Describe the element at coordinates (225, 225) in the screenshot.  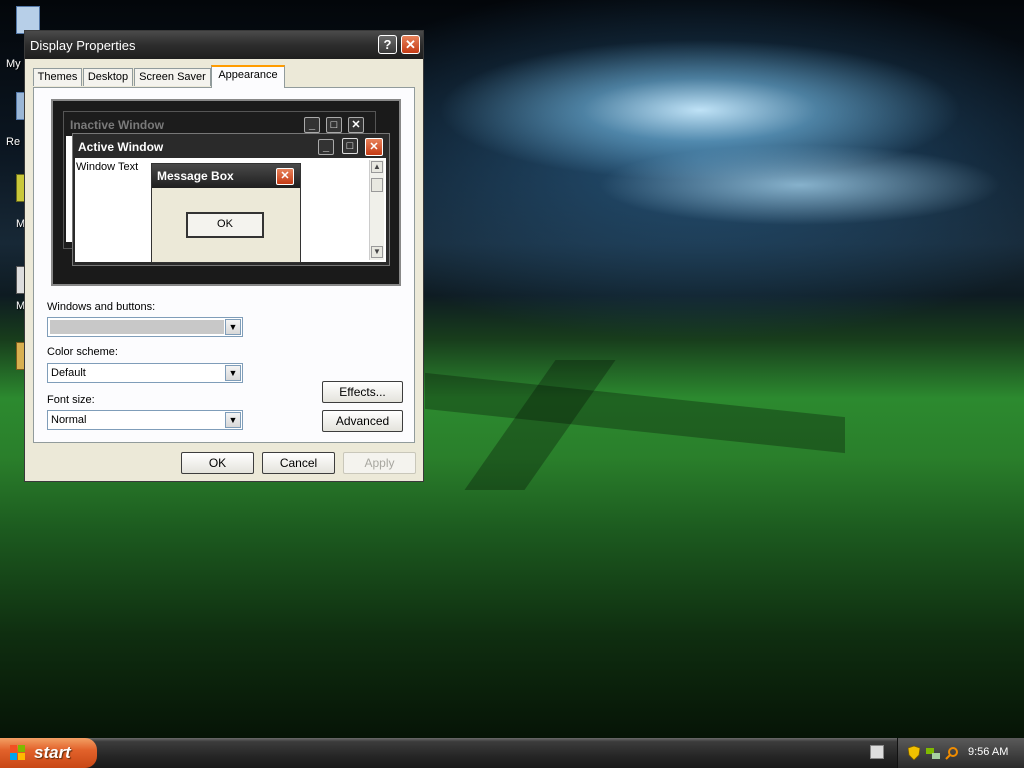
I see `message-box-ok-button: OK` at that location.